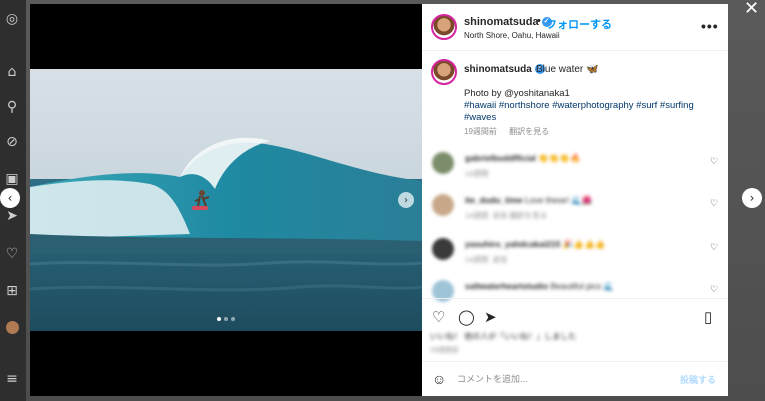 The width and height of the screenshot is (765, 401). What do you see at coordinates (559, 200) in the screenshot?
I see `comment-body: Love these! 🌊🌺` at bounding box center [559, 200].